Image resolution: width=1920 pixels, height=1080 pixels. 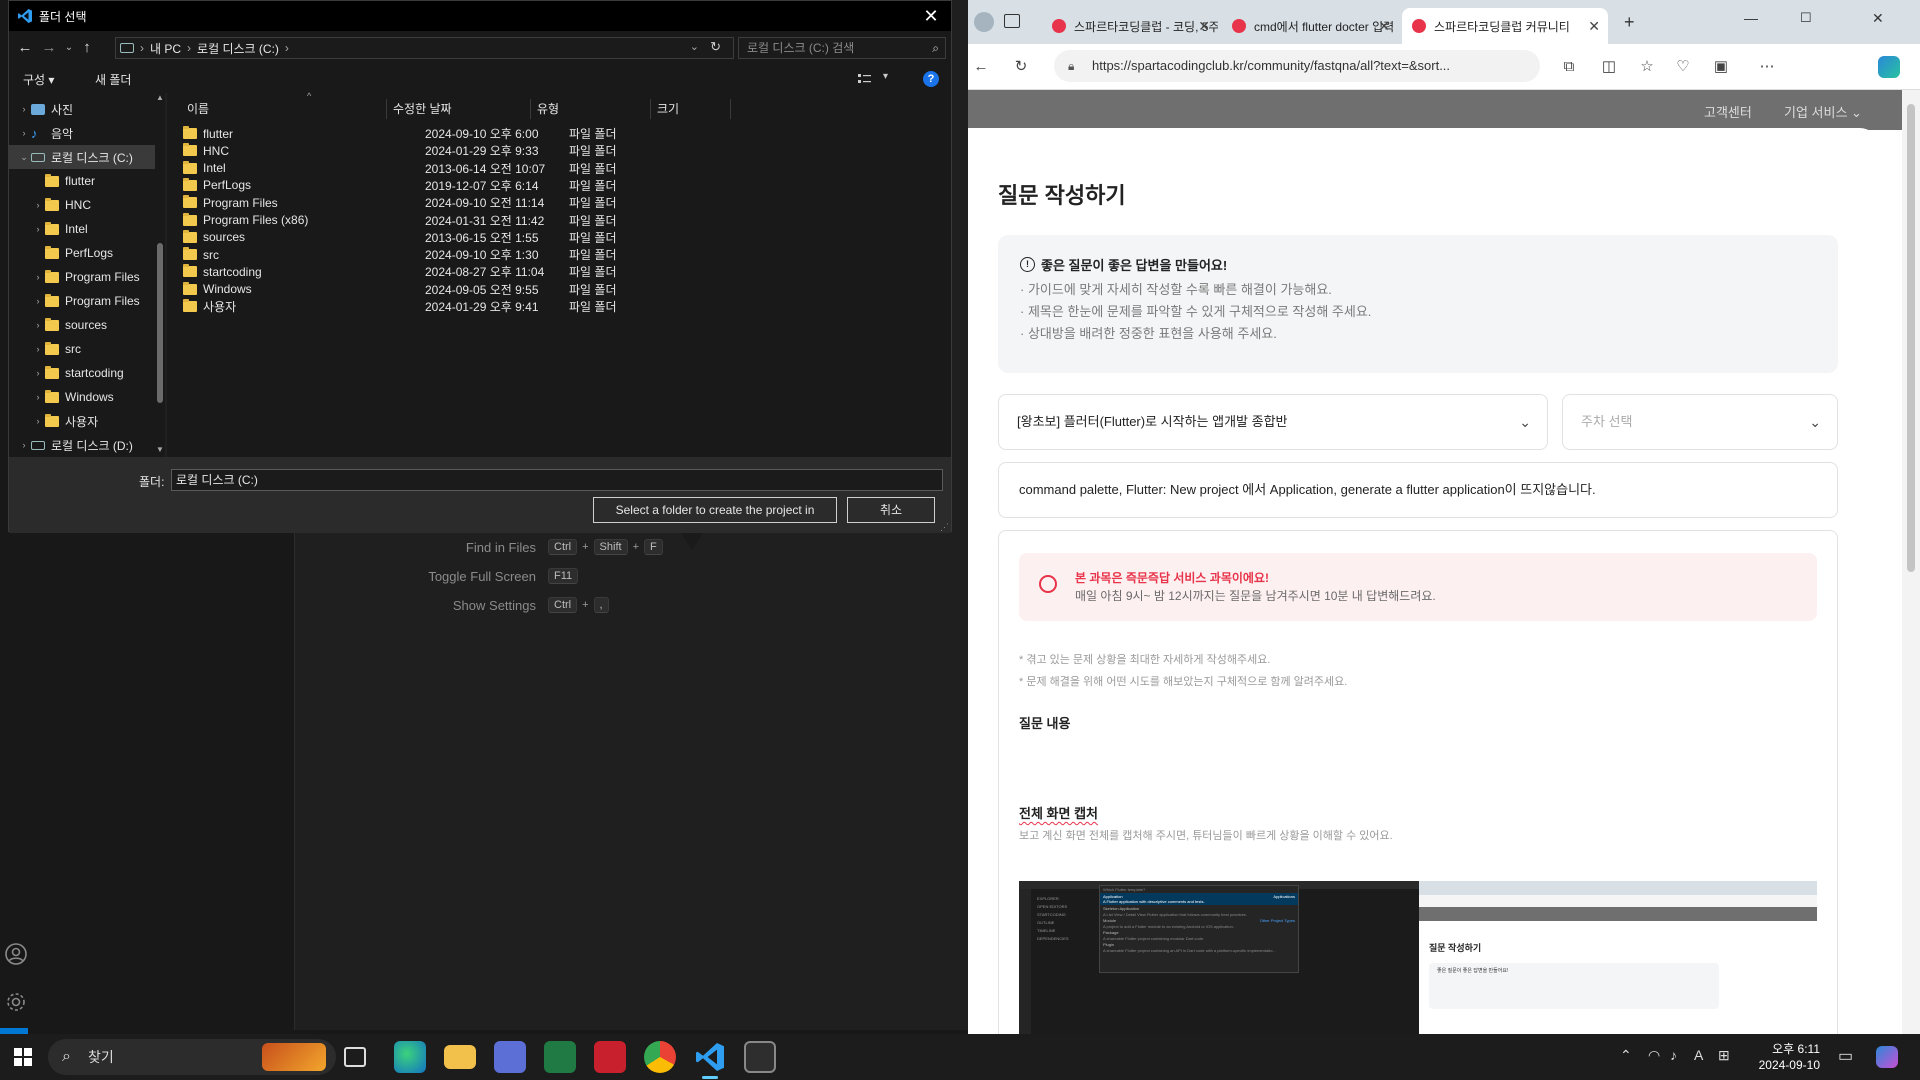 What do you see at coordinates (1767, 67) in the screenshot?
I see `more-menu-icon: ⋯` at bounding box center [1767, 67].